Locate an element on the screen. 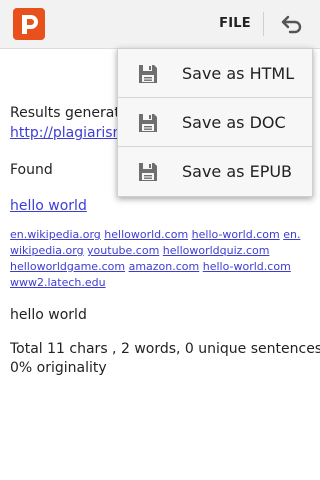 The height and width of the screenshot is (480, 320). action-bar: FILE is located at coordinates (160, 24).